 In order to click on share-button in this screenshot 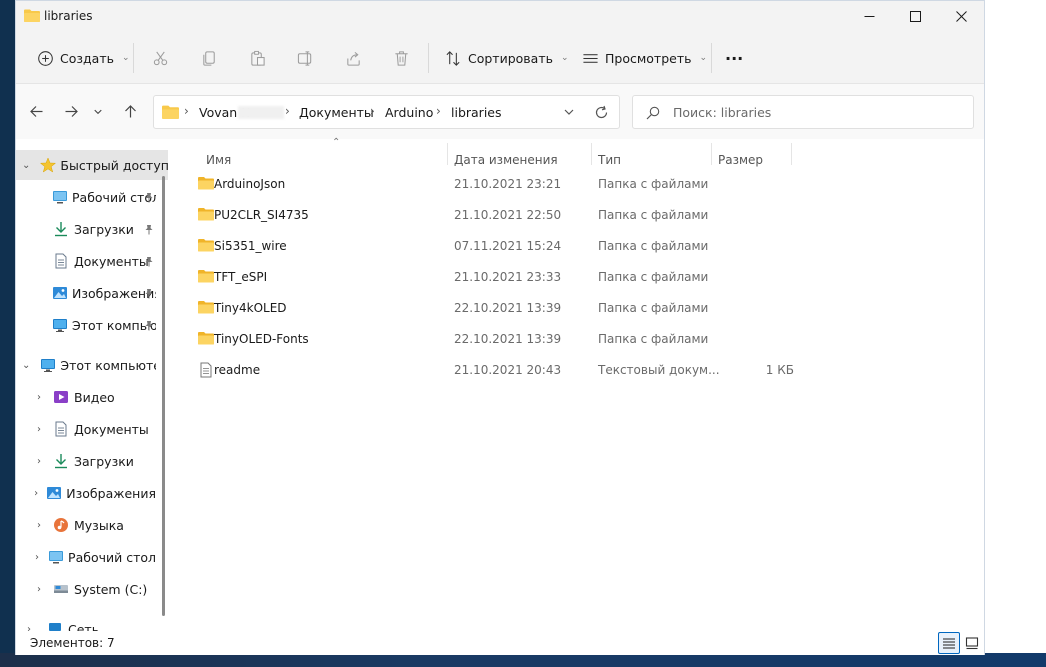, I will do `click(353, 58)`.